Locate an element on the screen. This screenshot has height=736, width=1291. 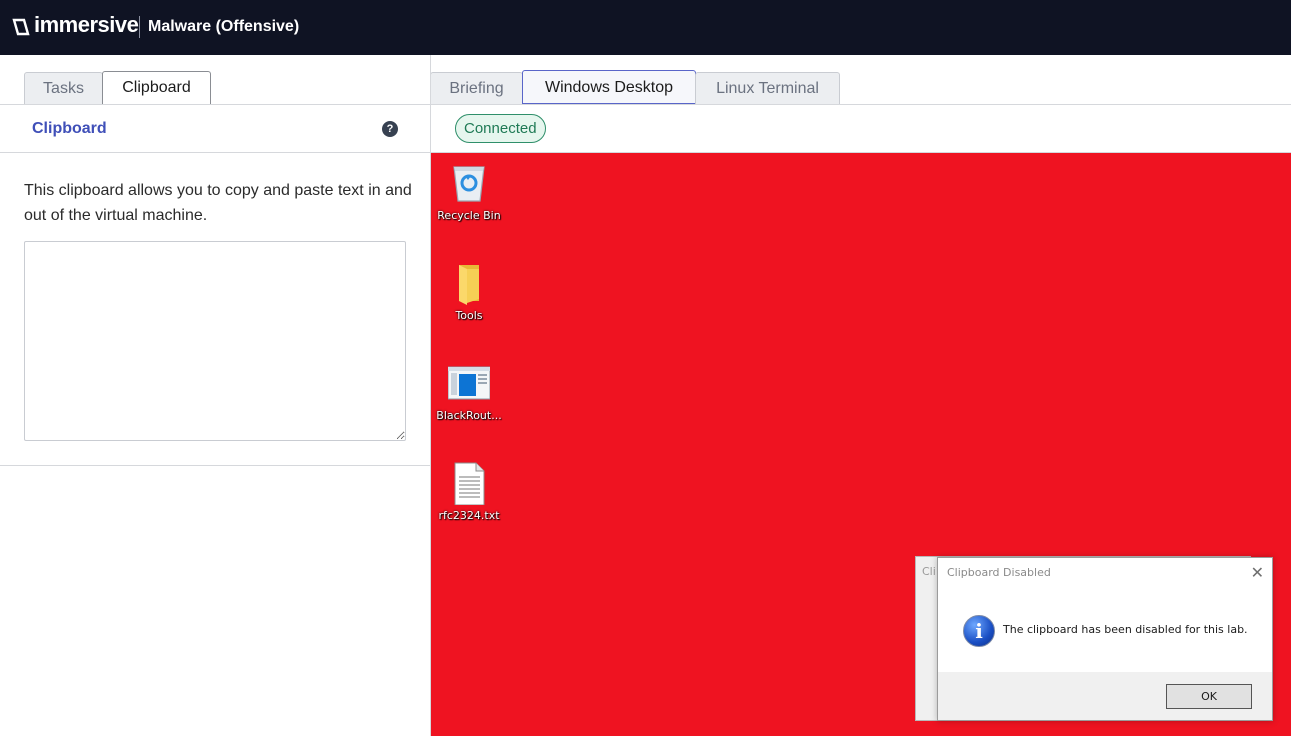
background-dialog-caption: Cli is located at coordinates (929, 571).